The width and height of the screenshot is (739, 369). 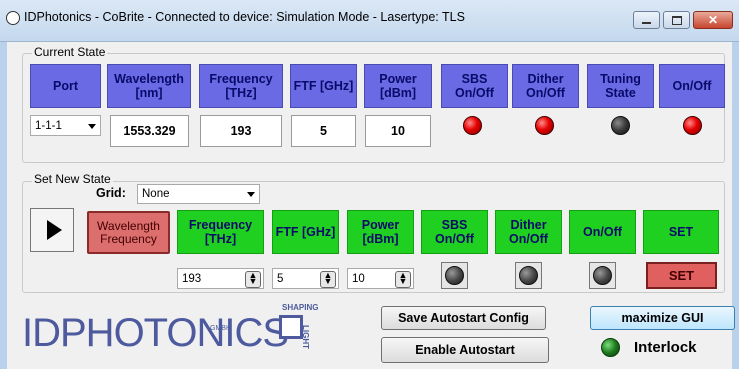 What do you see at coordinates (681, 275) in the screenshot?
I see `set-button: SET` at bounding box center [681, 275].